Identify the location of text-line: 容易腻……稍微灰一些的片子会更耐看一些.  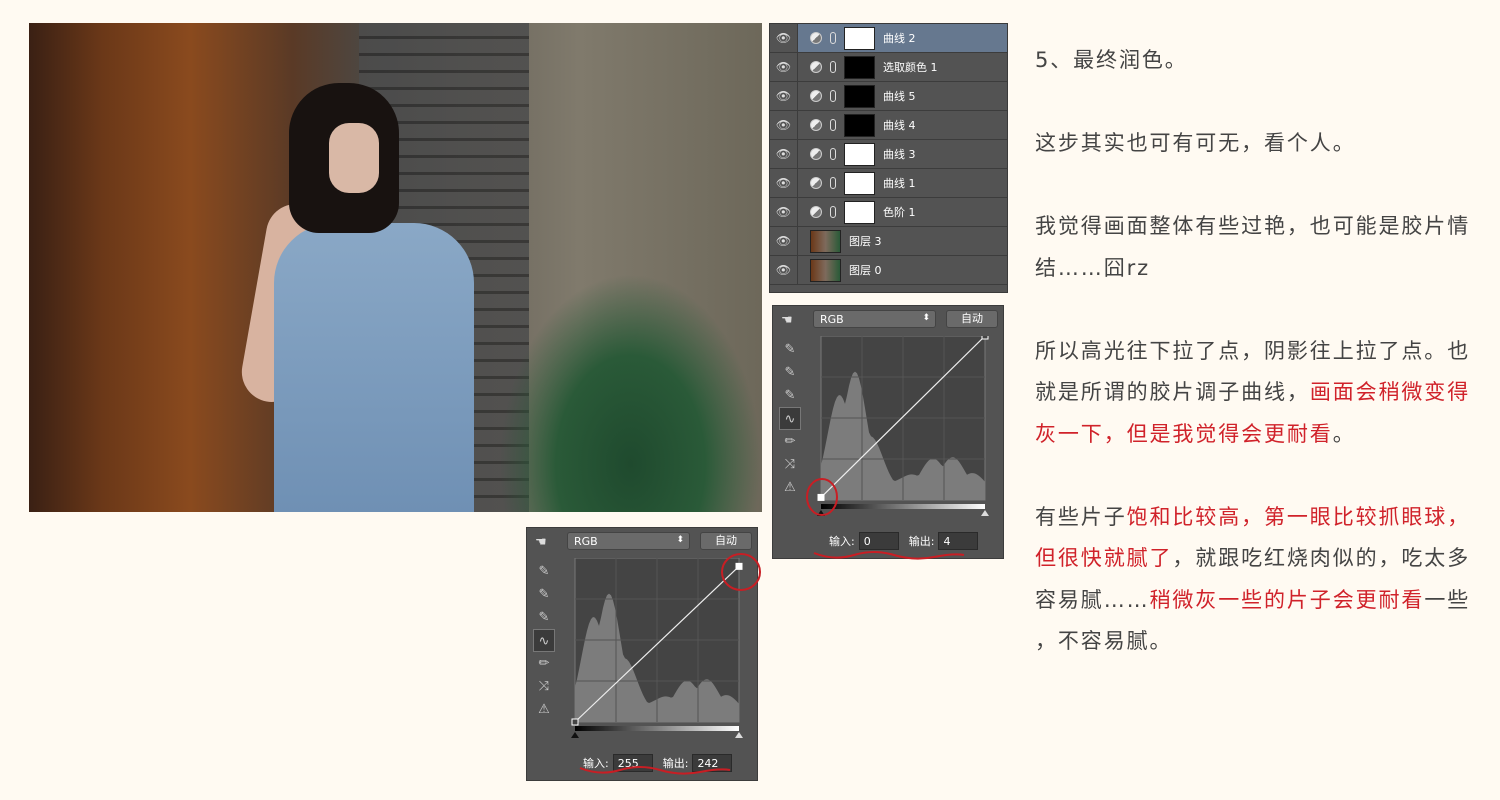
(1267, 605).